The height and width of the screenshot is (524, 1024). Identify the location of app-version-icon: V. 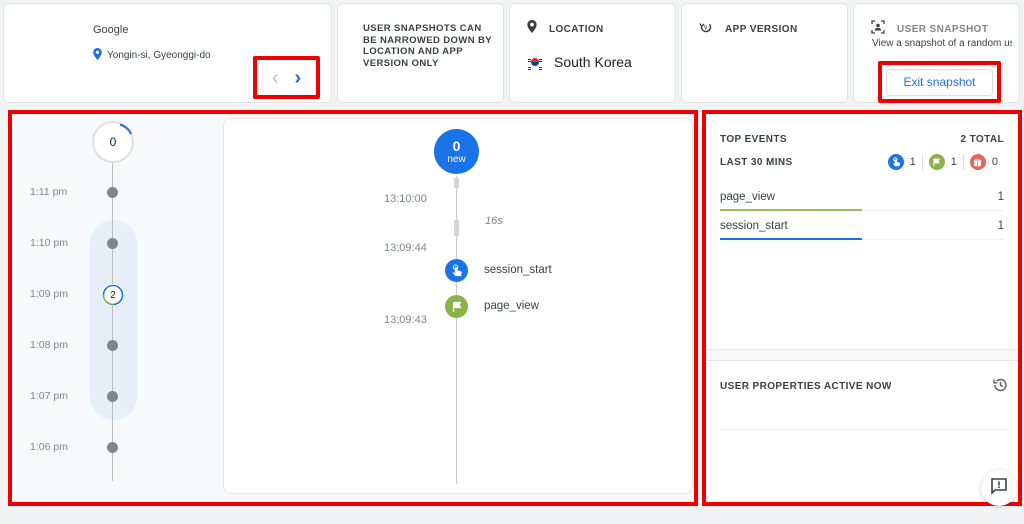
(706, 29).